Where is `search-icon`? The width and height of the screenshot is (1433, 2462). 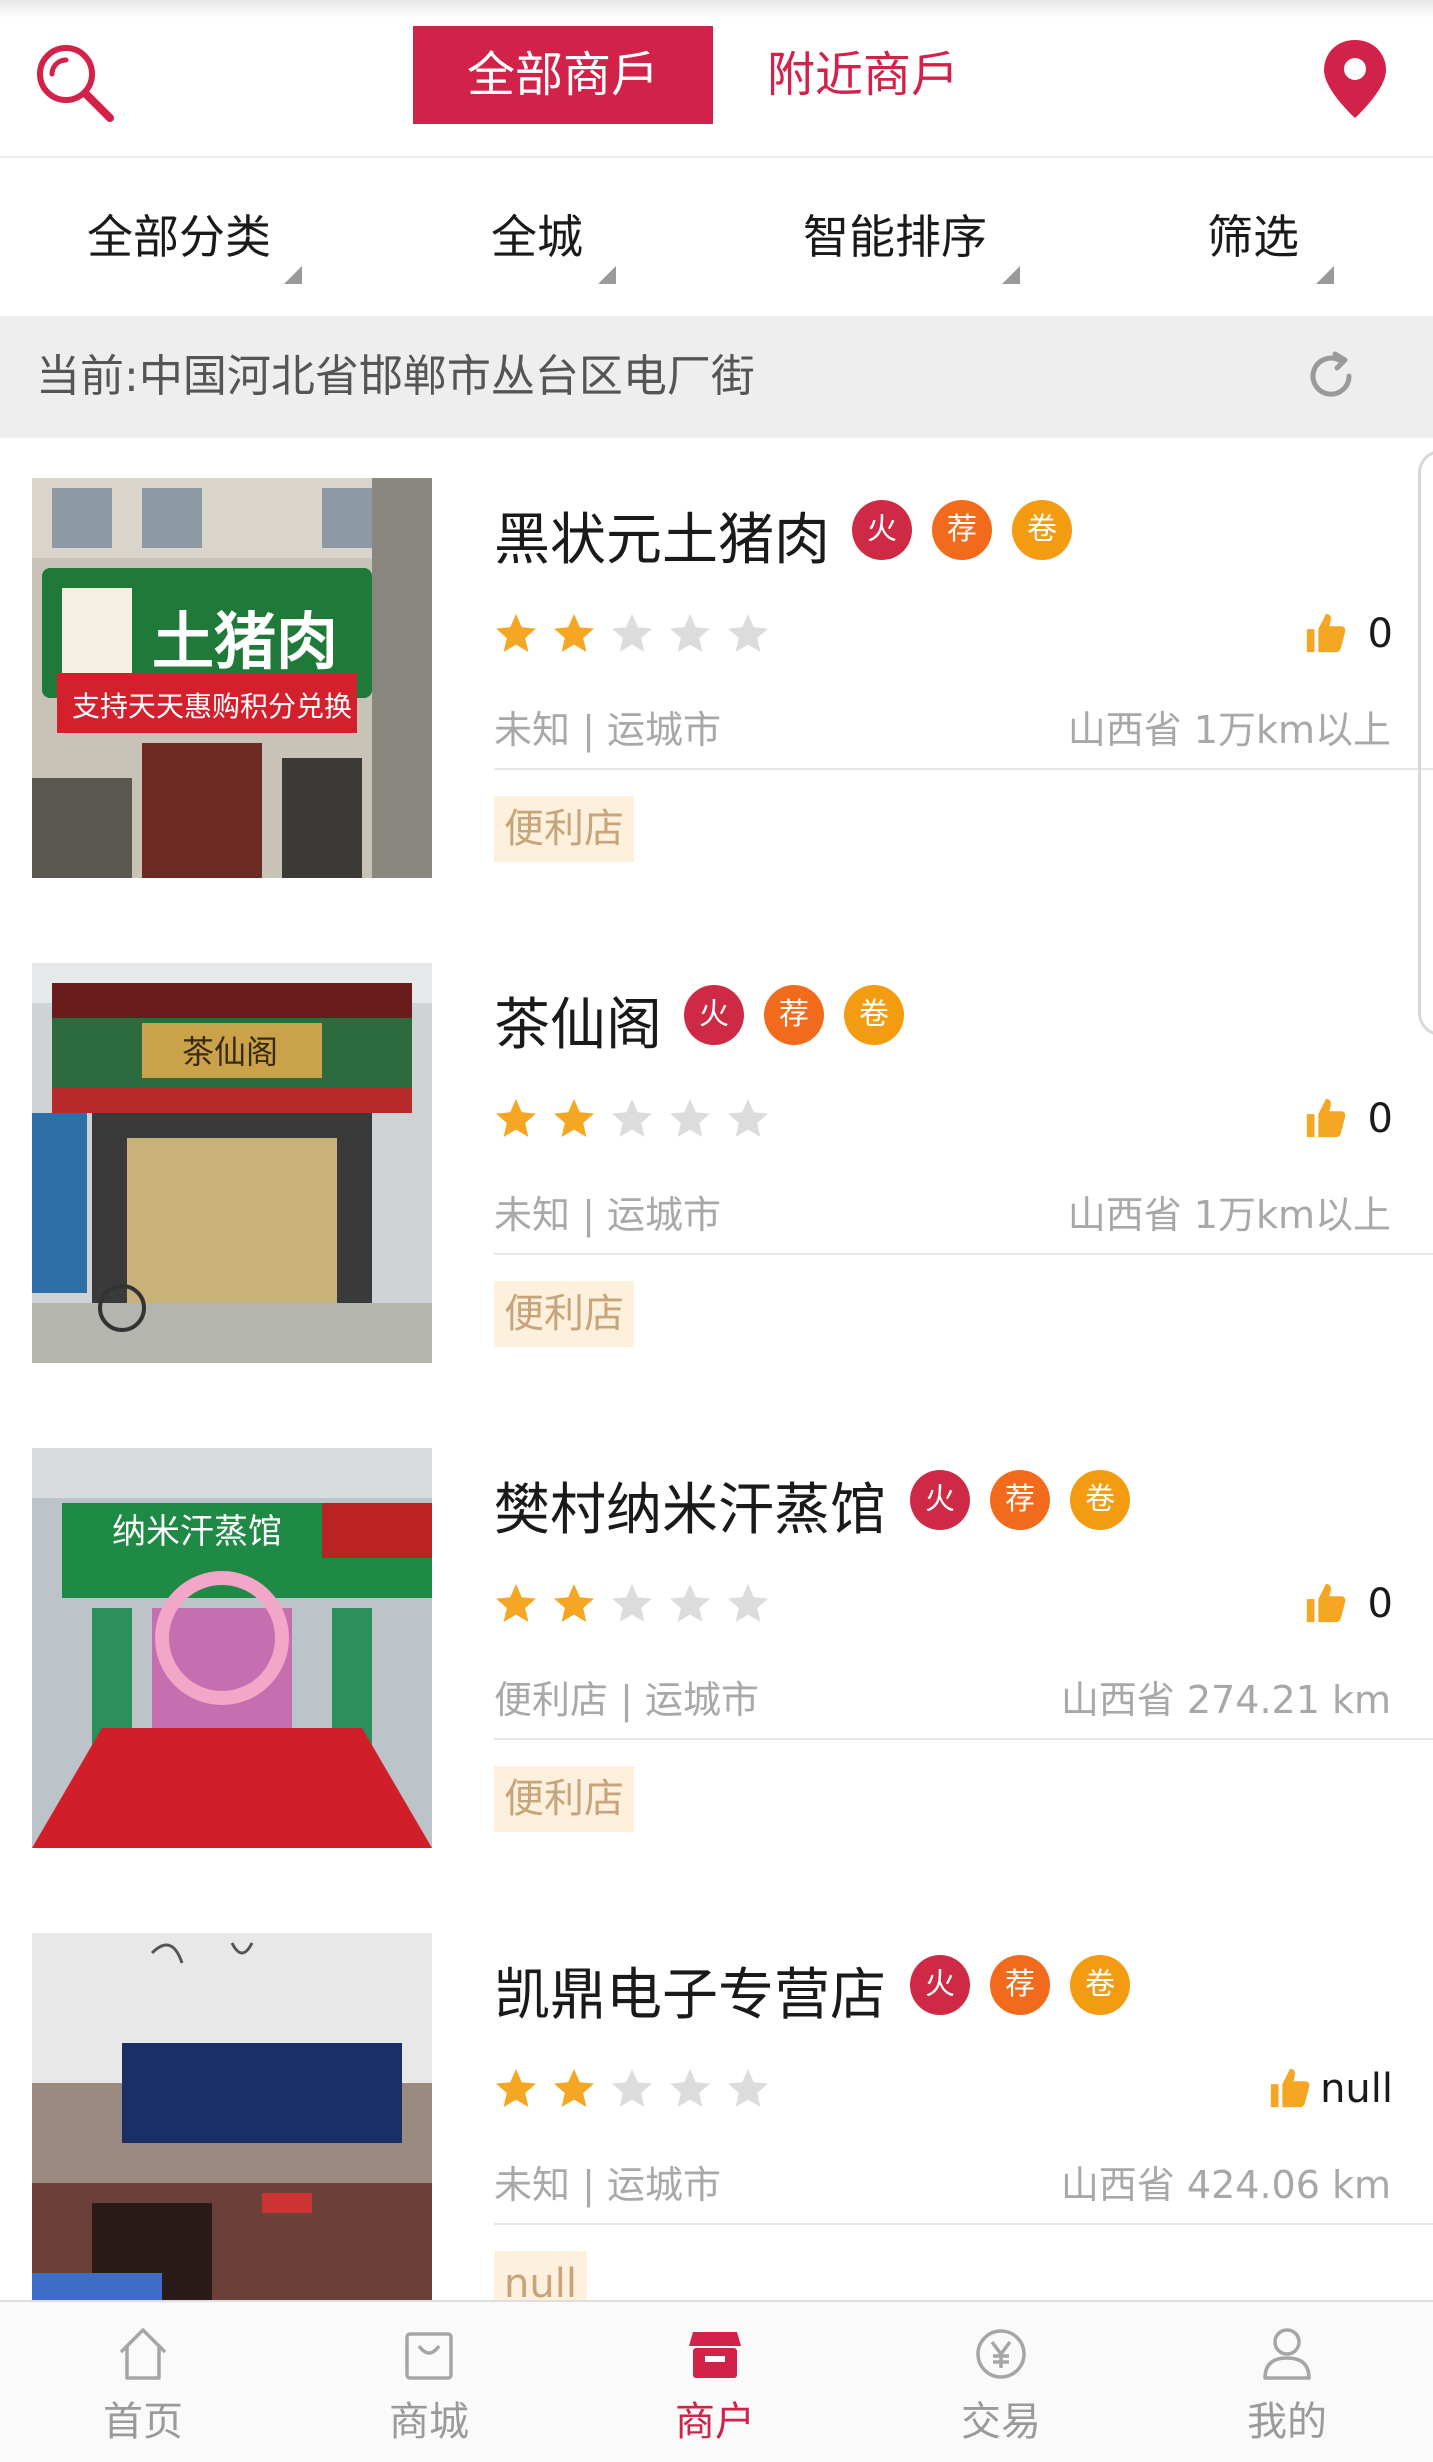 search-icon is located at coordinates (75, 83).